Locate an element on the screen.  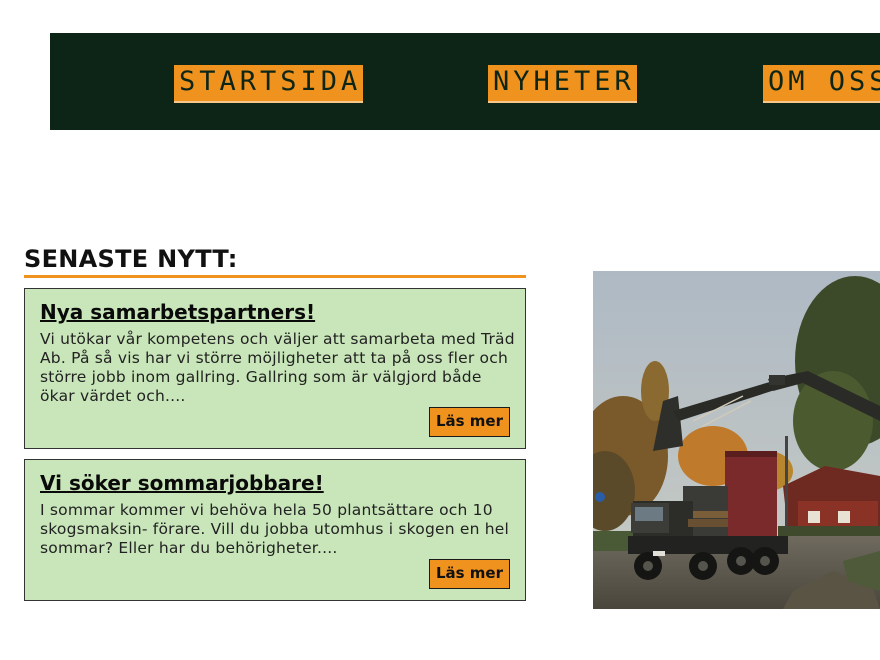
nav-link-startsida: STARTSIDA is located at coordinates (269, 84).